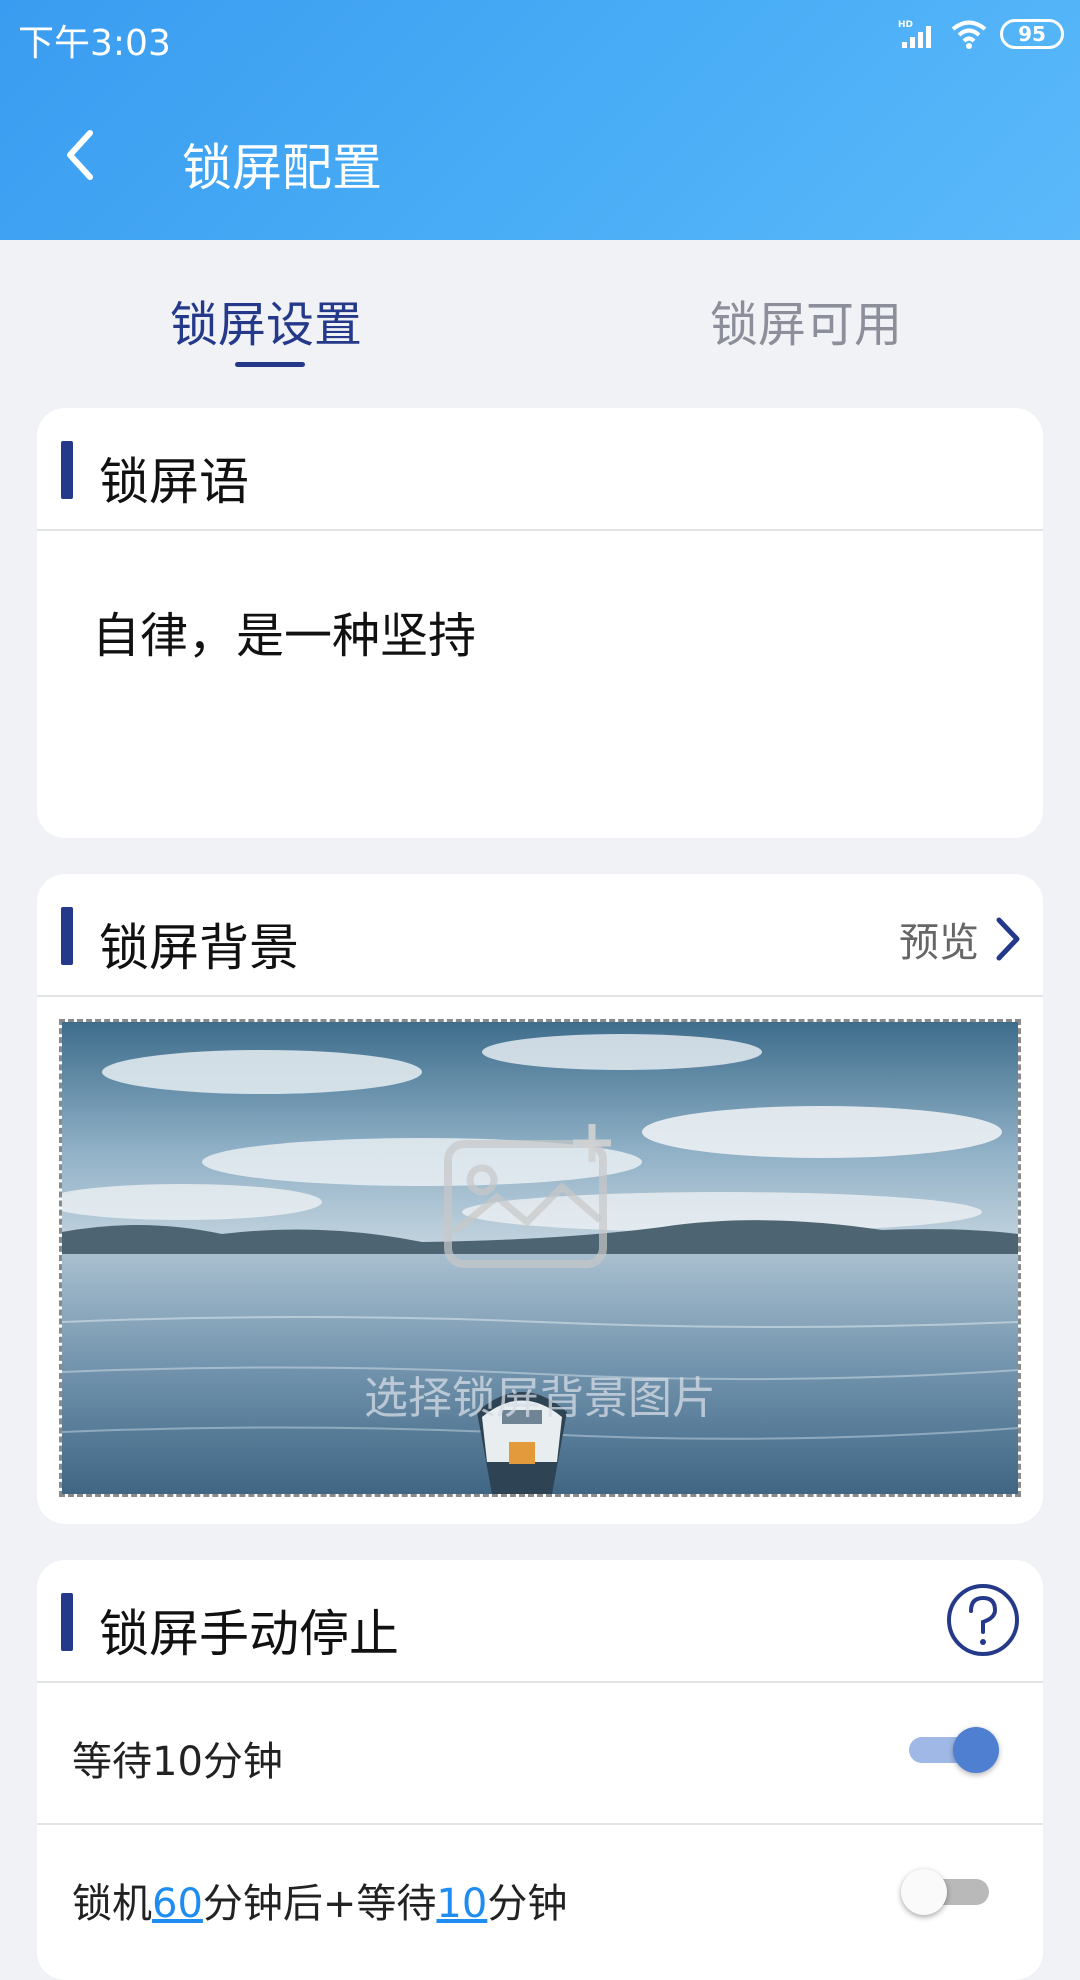  What do you see at coordinates (94, 43) in the screenshot?
I see `status-time: 下午3:03` at bounding box center [94, 43].